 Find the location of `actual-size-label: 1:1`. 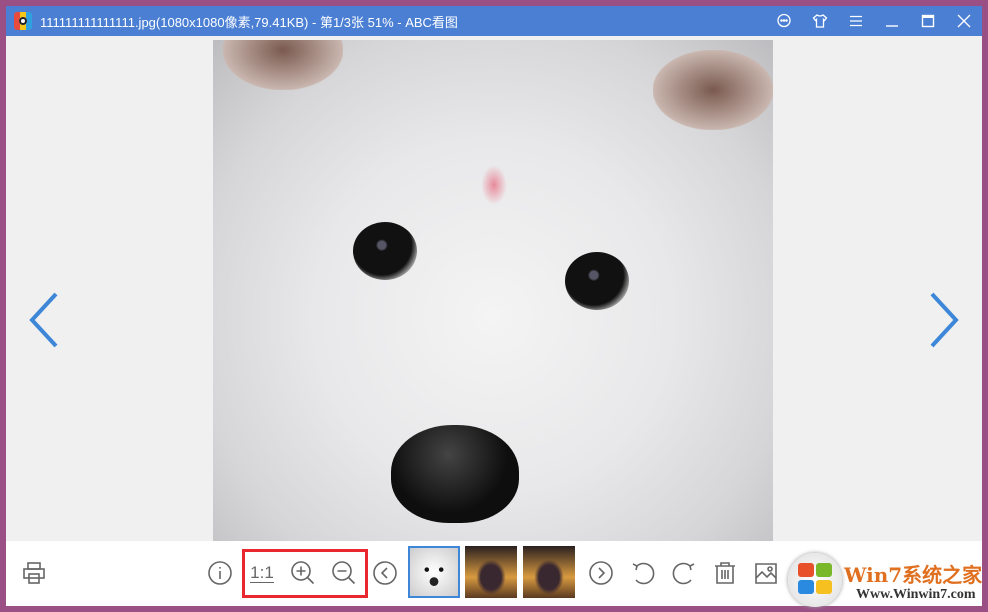

actual-size-label: 1:1 is located at coordinates (262, 572).